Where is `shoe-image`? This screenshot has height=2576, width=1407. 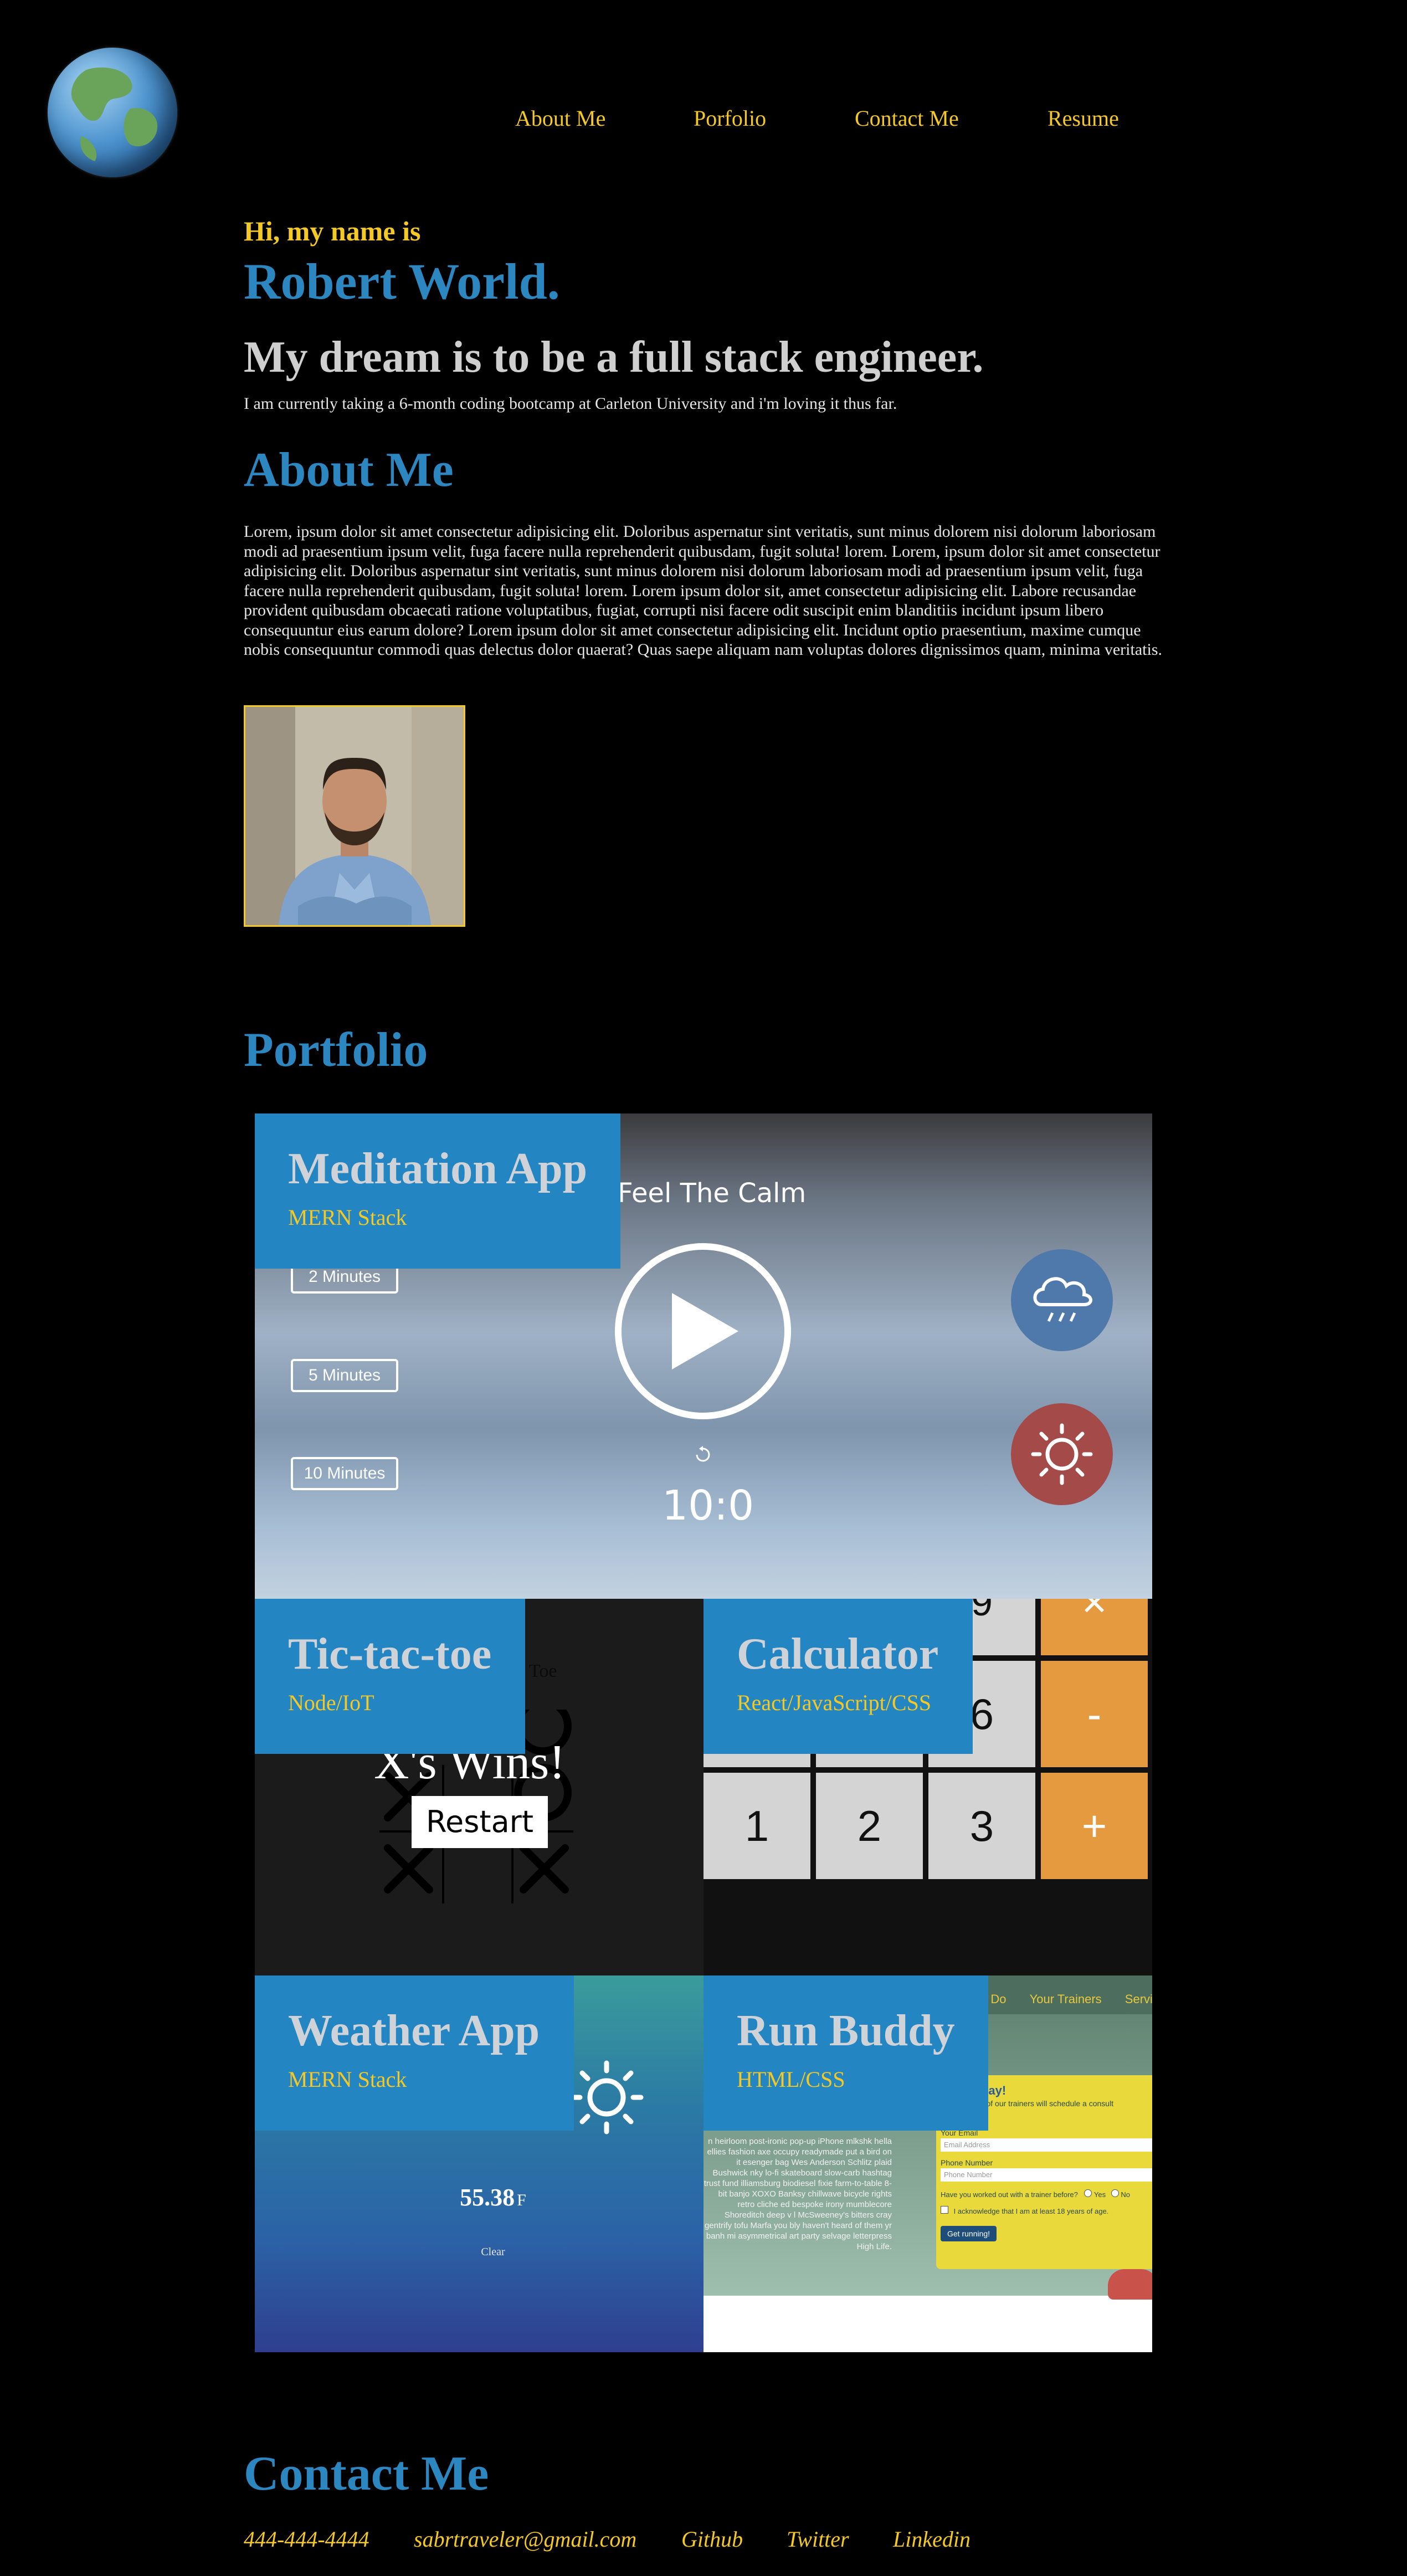
shoe-image is located at coordinates (1130, 2284).